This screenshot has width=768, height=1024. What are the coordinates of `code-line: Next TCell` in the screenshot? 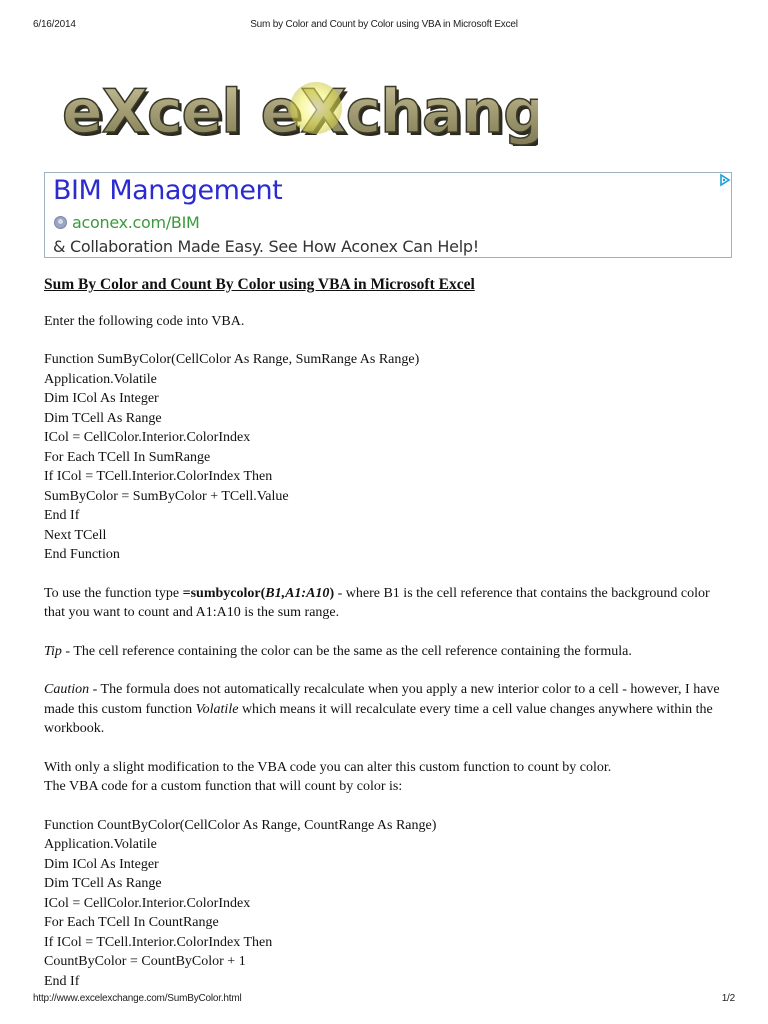 It's located at (75, 535).